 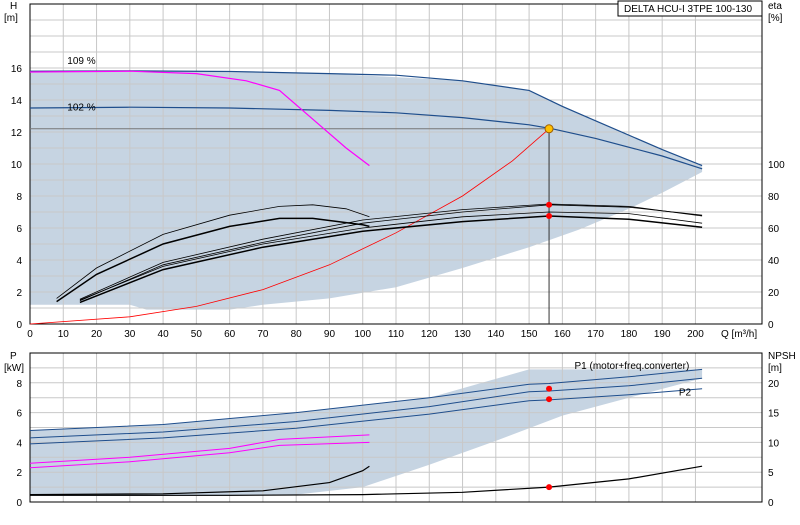 What do you see at coordinates (632, 366) in the screenshot?
I see `power-label-0: P1 (motor+freq.converter)` at bounding box center [632, 366].